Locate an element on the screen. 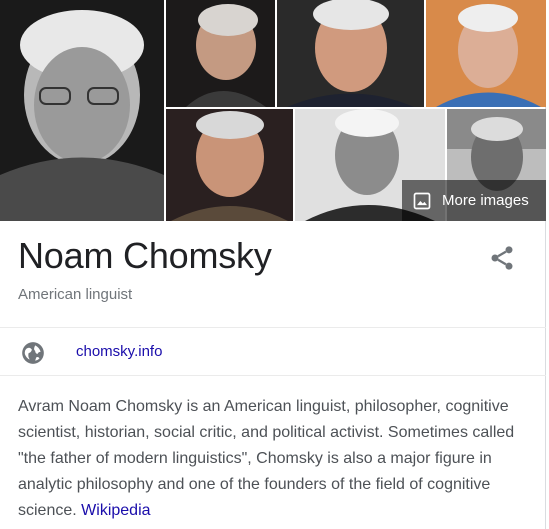  more-images-button: More images is located at coordinates (474, 200).